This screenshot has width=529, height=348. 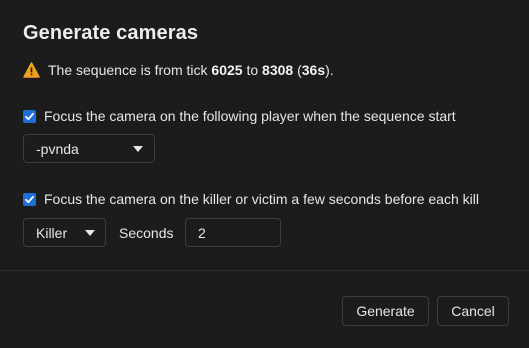 I want to click on start-tick: 6025, so click(x=227, y=70).